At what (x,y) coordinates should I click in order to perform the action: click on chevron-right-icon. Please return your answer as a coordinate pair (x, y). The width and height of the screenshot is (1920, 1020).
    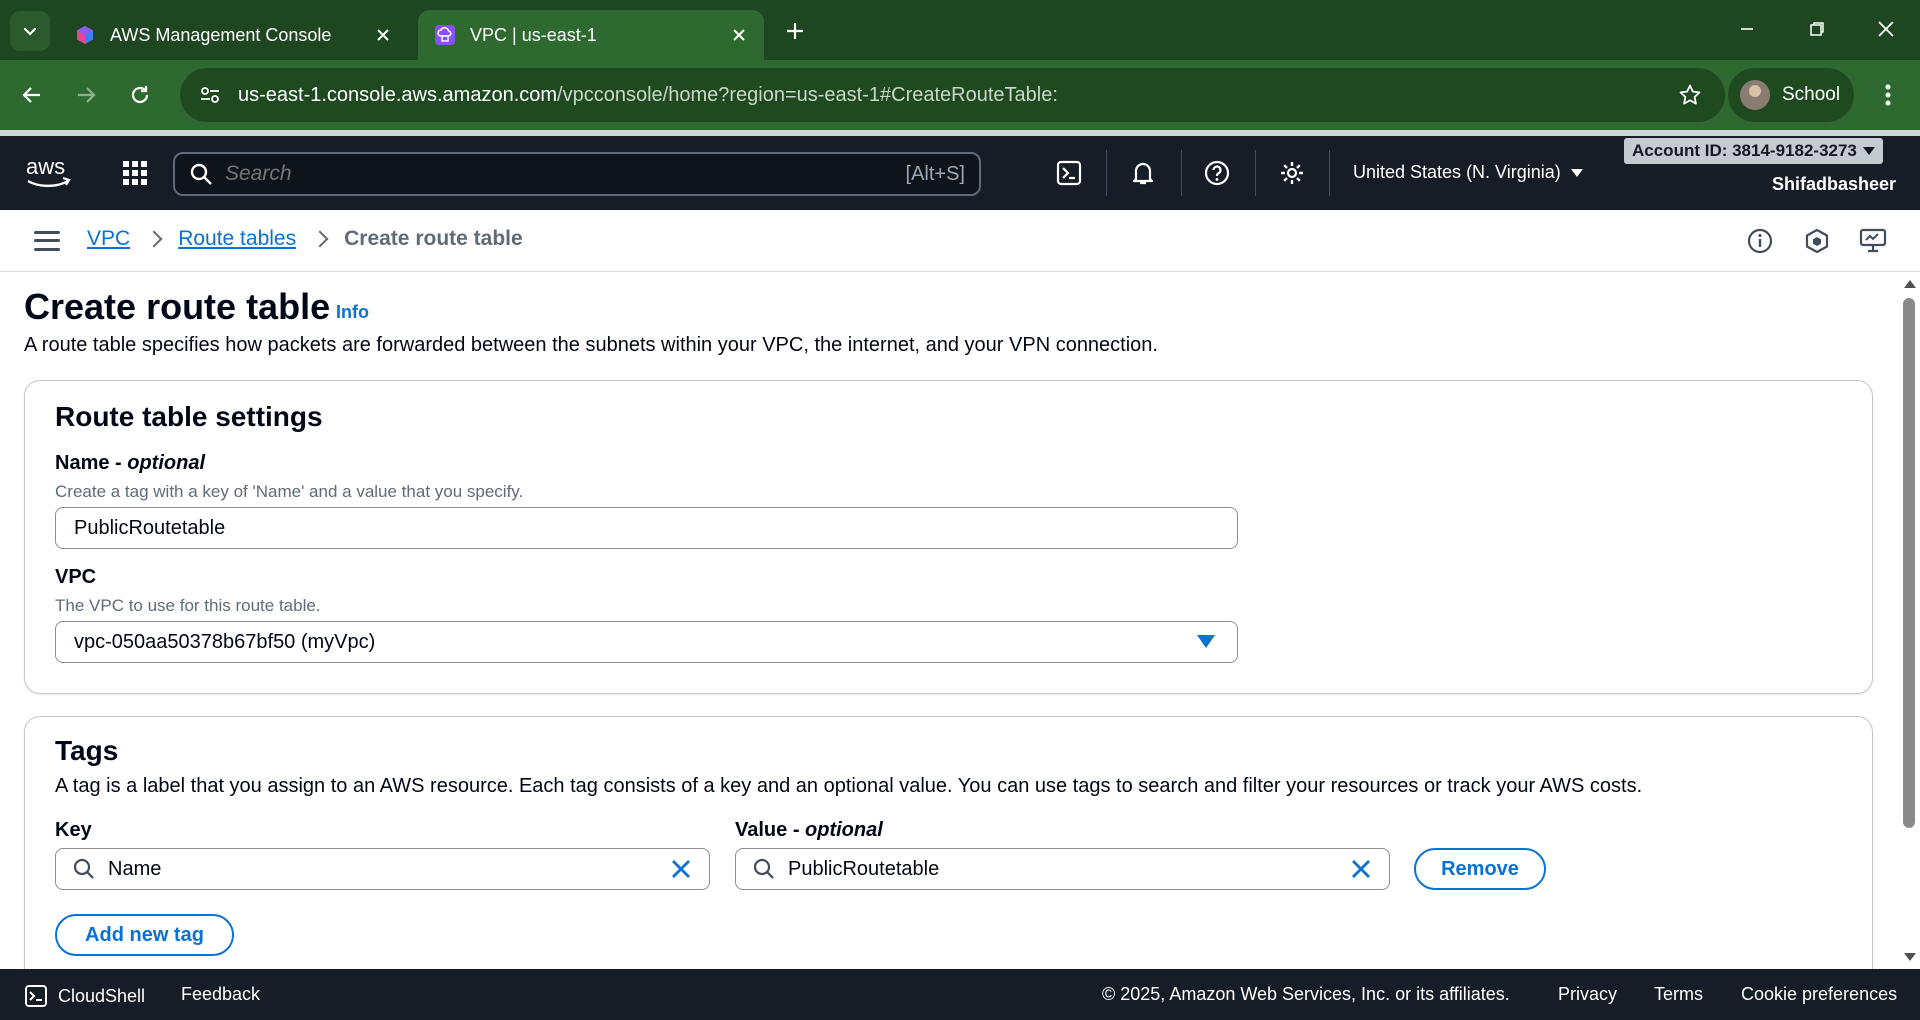
    Looking at the image, I should click on (154, 239).